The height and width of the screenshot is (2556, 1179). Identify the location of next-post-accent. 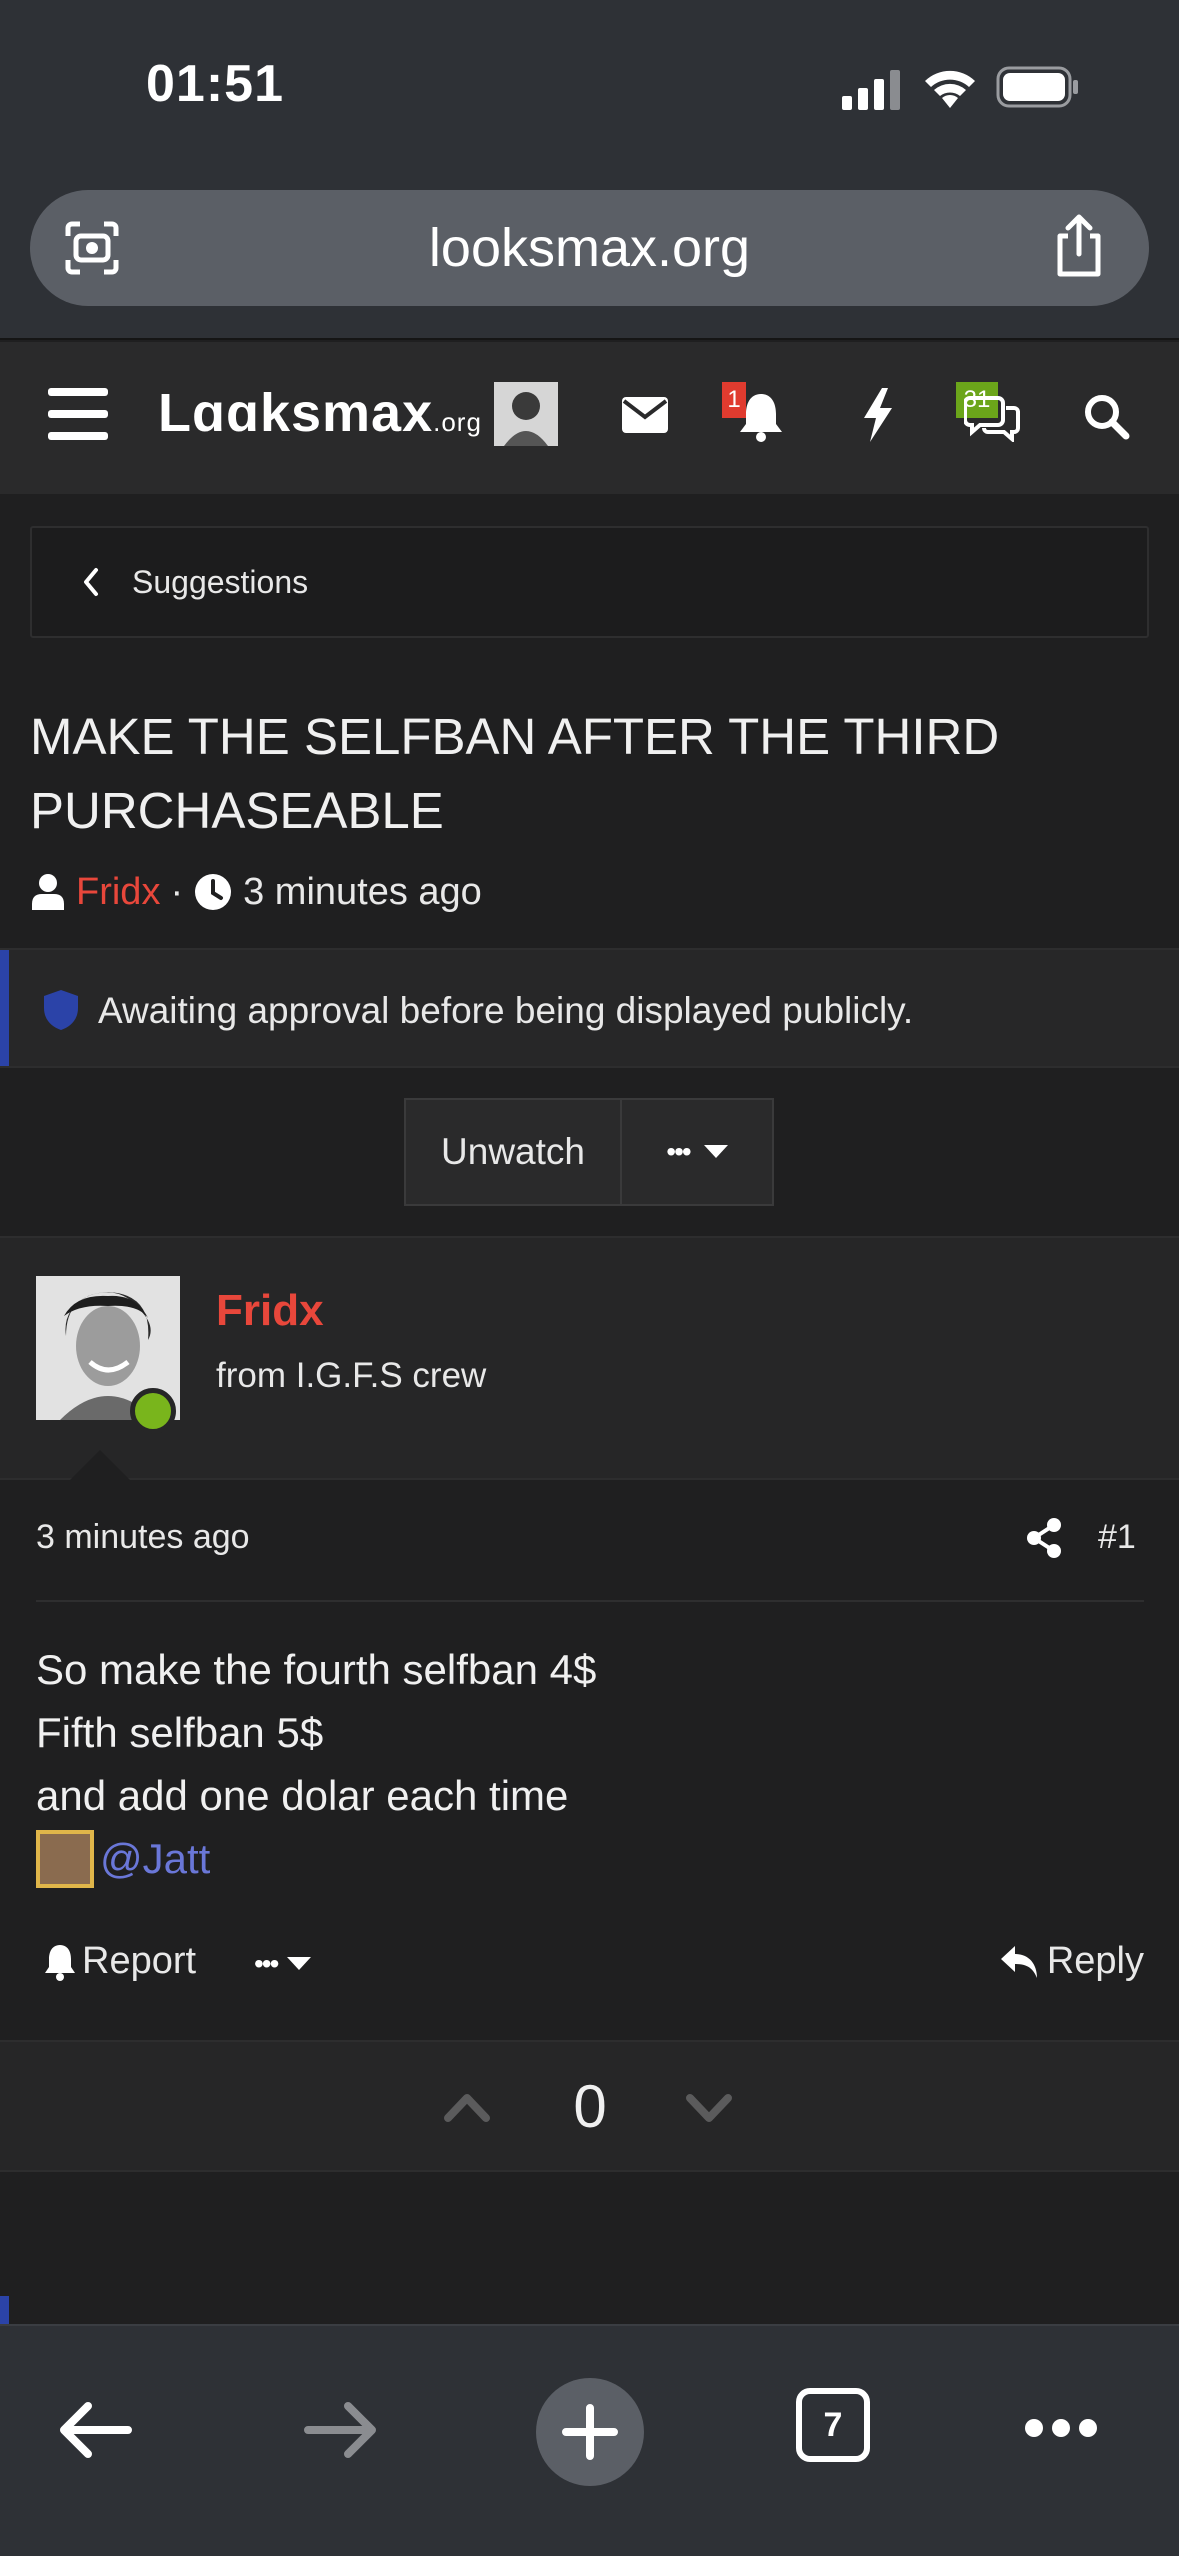
(4, 2311).